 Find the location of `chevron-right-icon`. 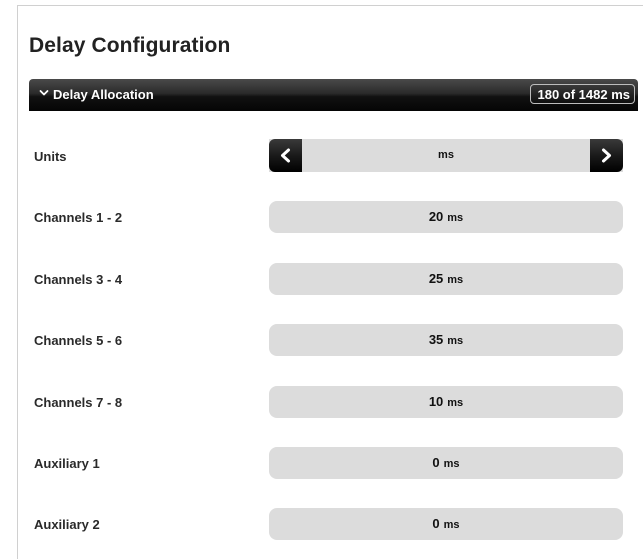

chevron-right-icon is located at coordinates (606, 155).